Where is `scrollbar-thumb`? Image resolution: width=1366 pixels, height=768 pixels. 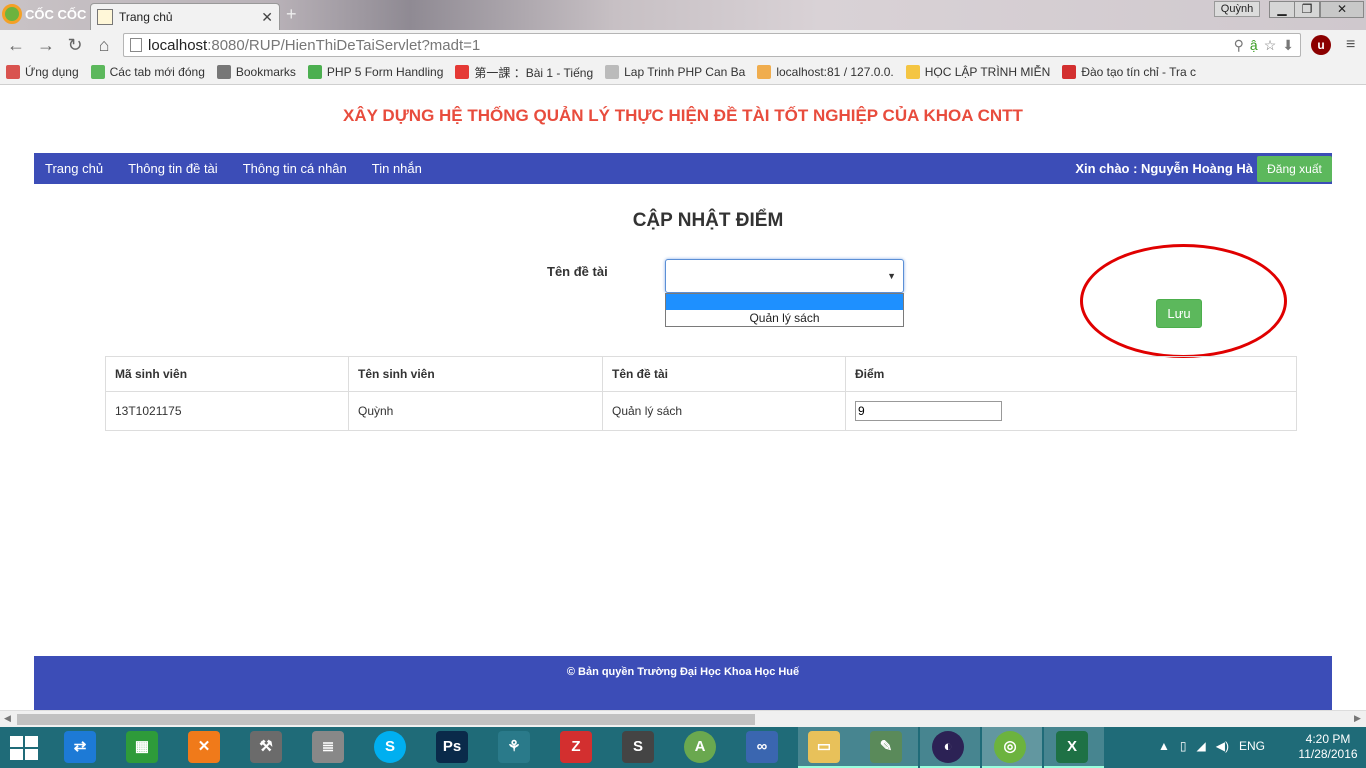
scrollbar-thumb is located at coordinates (386, 719).